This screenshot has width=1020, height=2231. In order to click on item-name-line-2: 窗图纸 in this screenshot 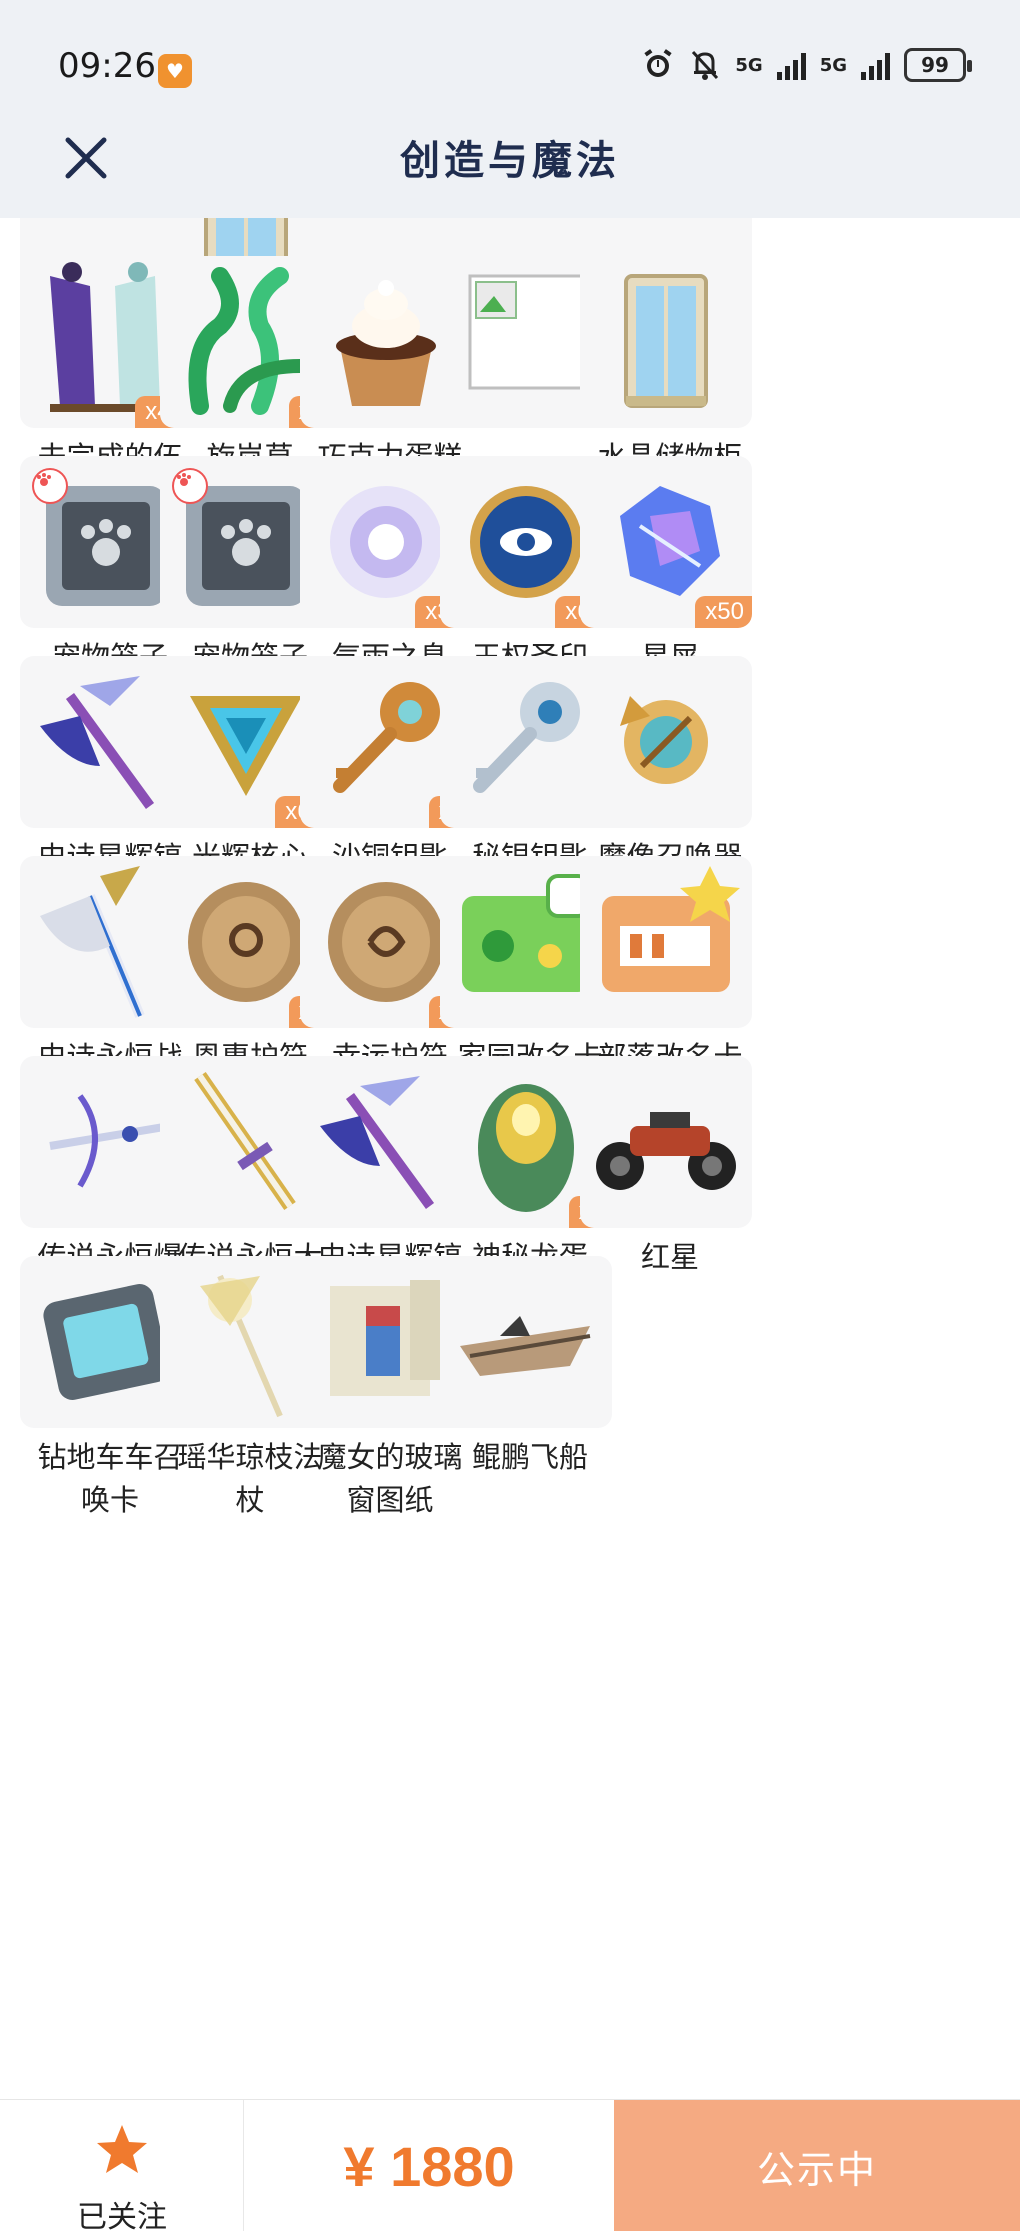, I will do `click(390, 1500)`.